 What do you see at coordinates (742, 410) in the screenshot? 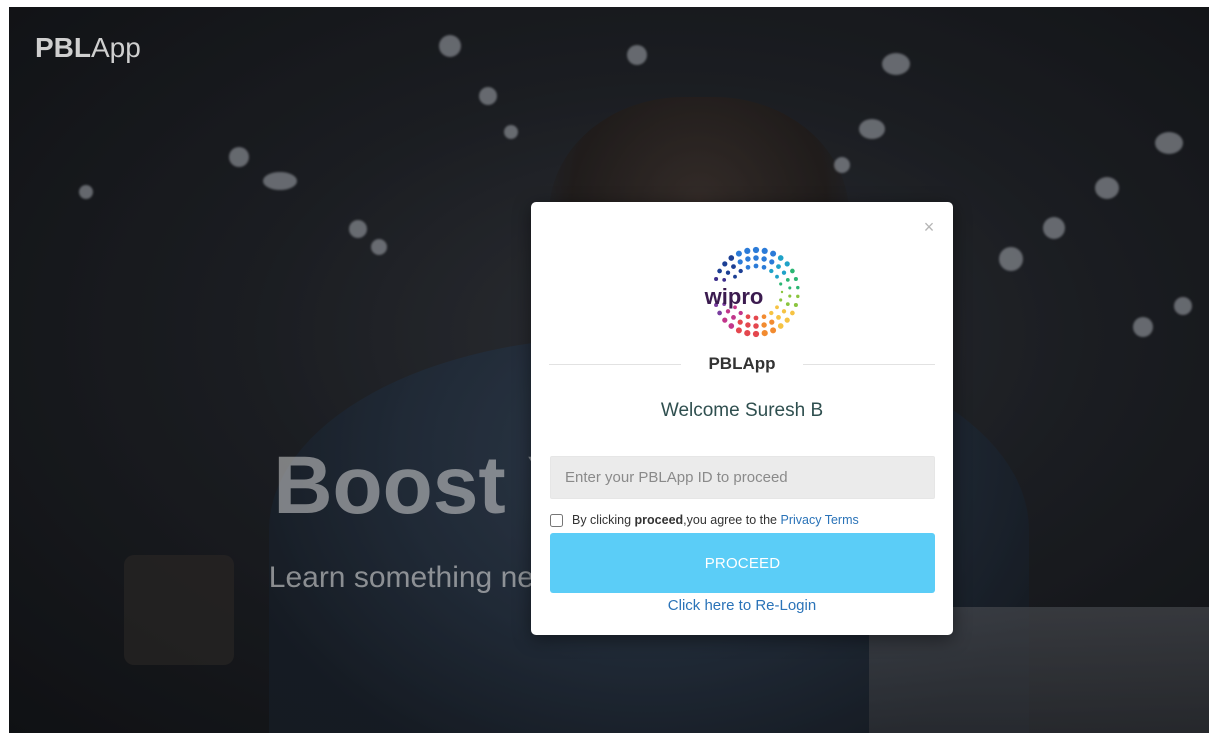
I see `welcome-message: Welcome Suresh B` at bounding box center [742, 410].